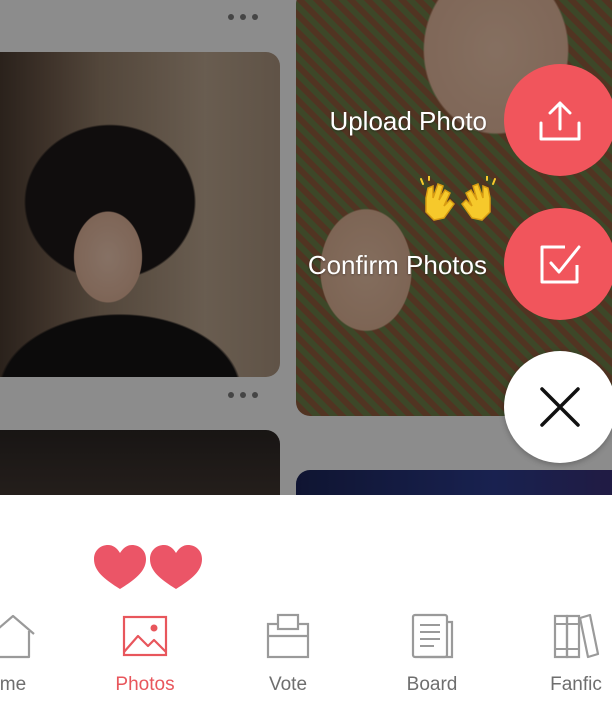  I want to click on nav-item-home: me, so click(36, 654).